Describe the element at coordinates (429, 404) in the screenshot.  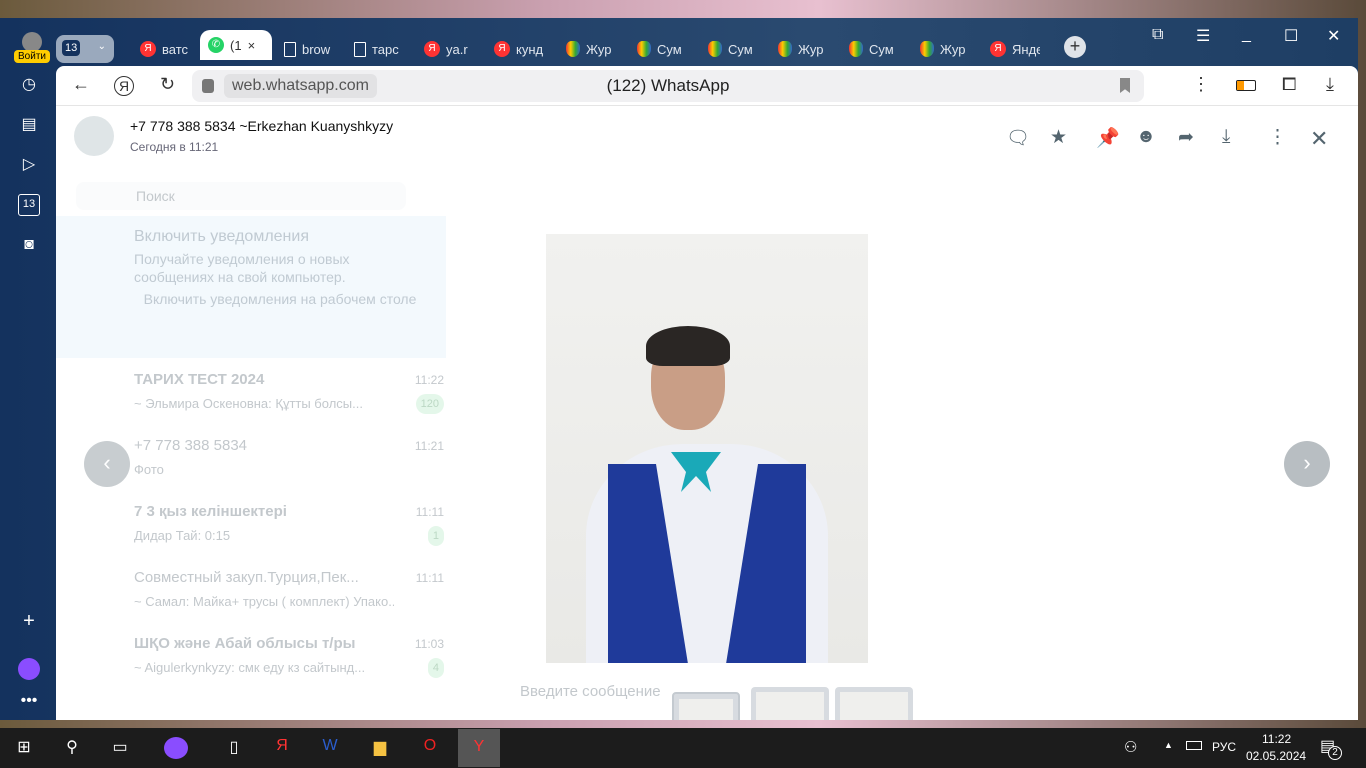
I see `unread-badge: 120` at that location.